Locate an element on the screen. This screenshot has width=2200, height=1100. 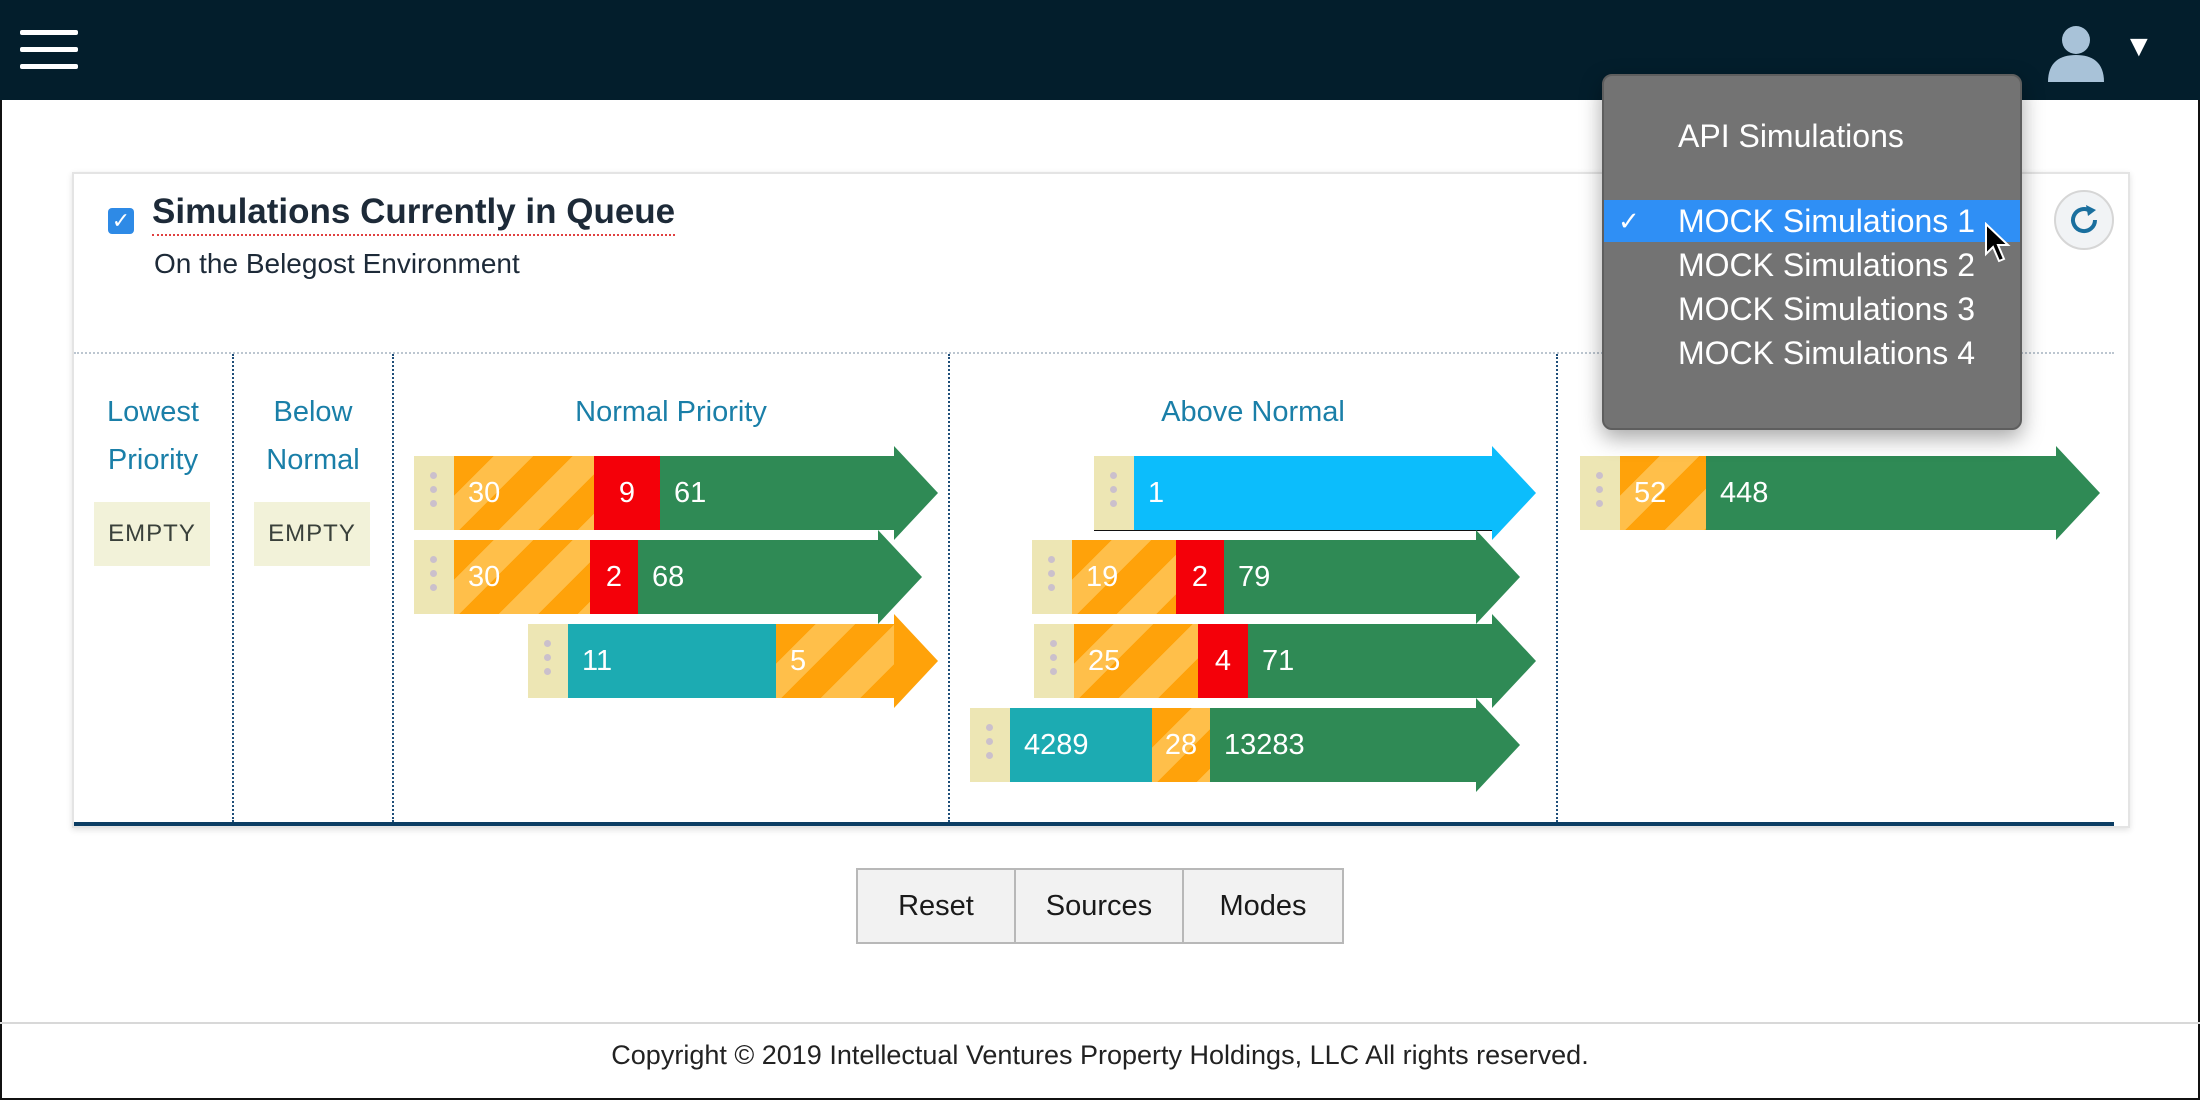
dropdown-group-header: API Simulations is located at coordinates (1791, 136).